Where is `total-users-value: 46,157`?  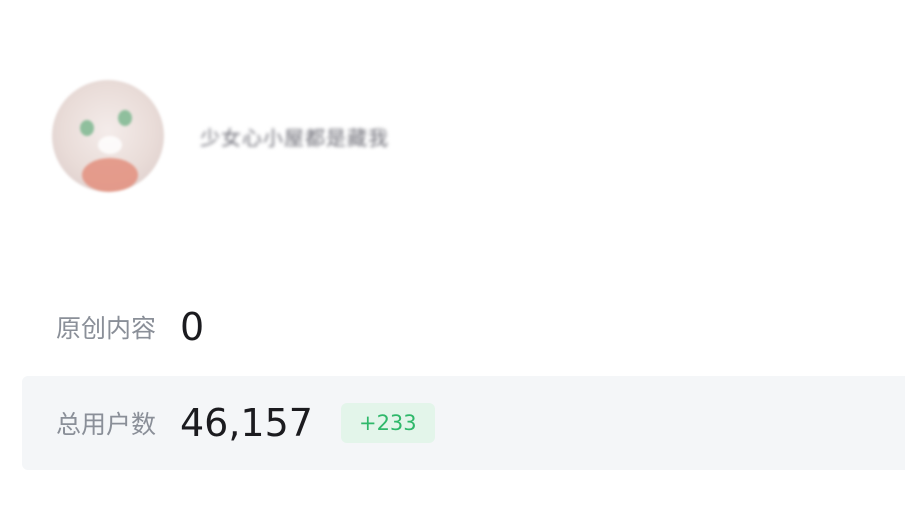 total-users-value: 46,157 is located at coordinates (246, 423).